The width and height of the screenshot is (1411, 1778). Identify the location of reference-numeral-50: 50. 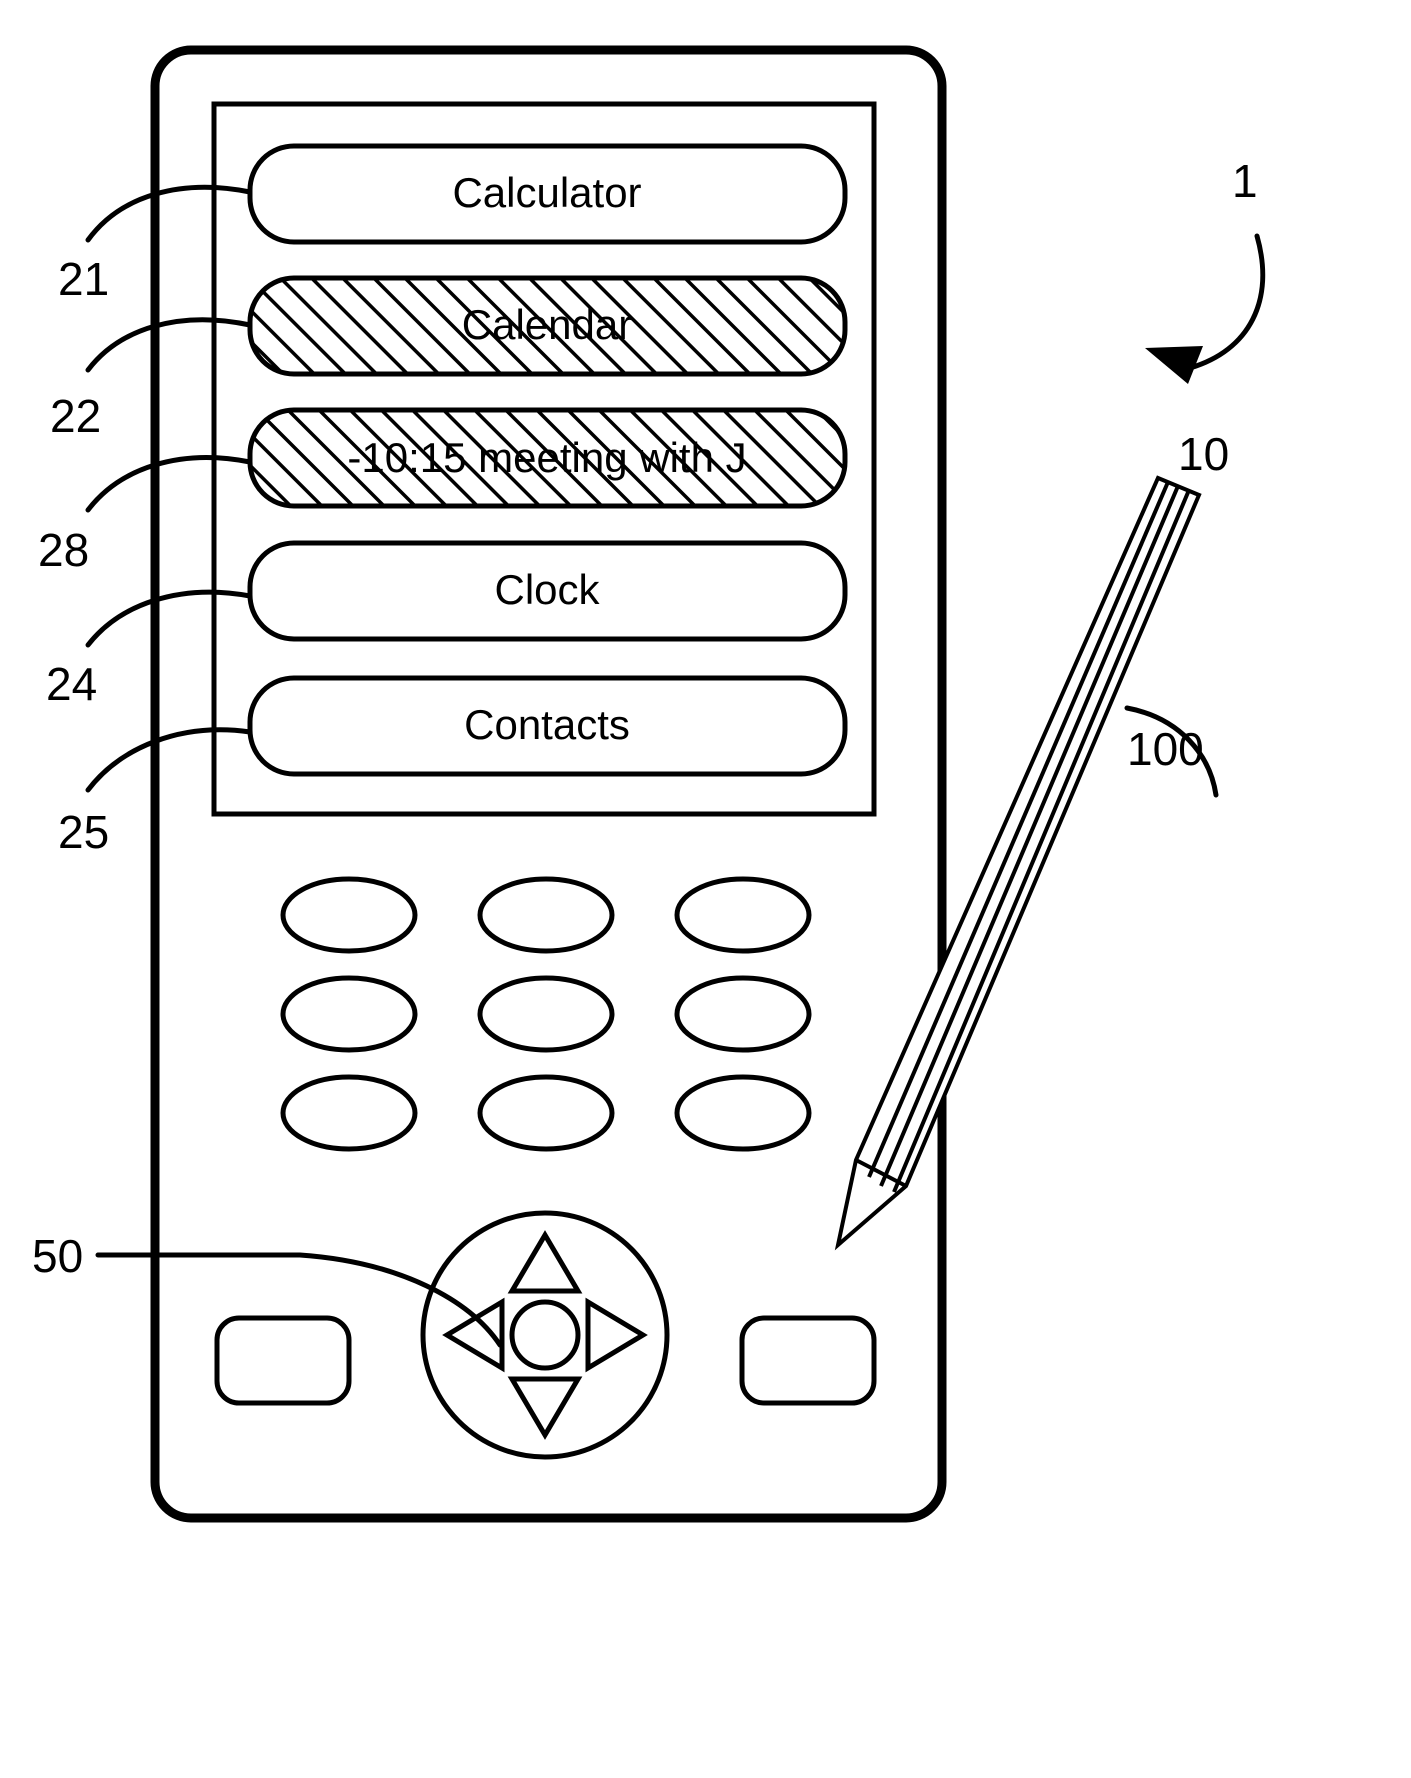
(57, 1256).